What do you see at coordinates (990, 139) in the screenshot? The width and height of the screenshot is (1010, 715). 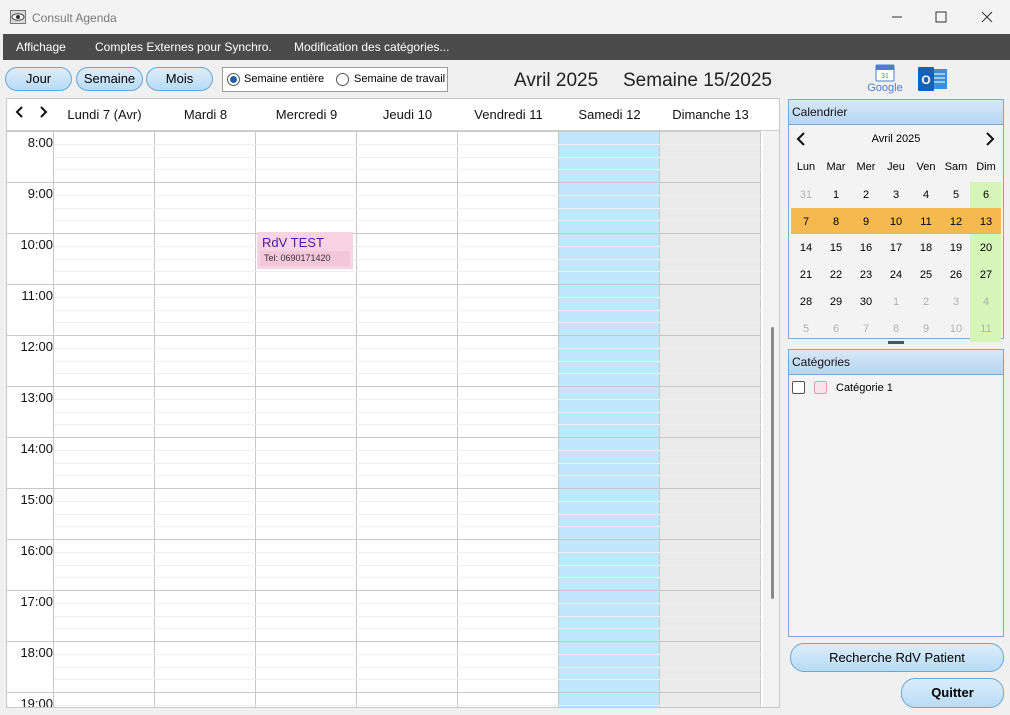 I see `mini-next-month-icon` at bounding box center [990, 139].